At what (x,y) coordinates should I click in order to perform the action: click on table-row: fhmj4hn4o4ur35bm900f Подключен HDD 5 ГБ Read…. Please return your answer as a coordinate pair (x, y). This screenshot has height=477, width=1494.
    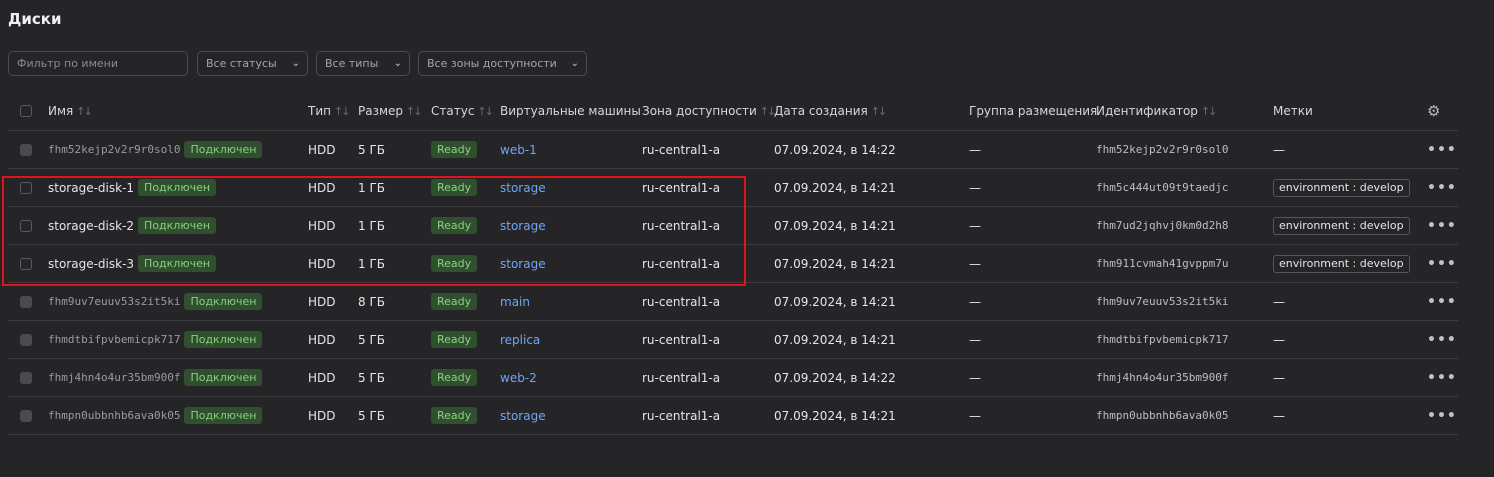
    Looking at the image, I should click on (733, 378).